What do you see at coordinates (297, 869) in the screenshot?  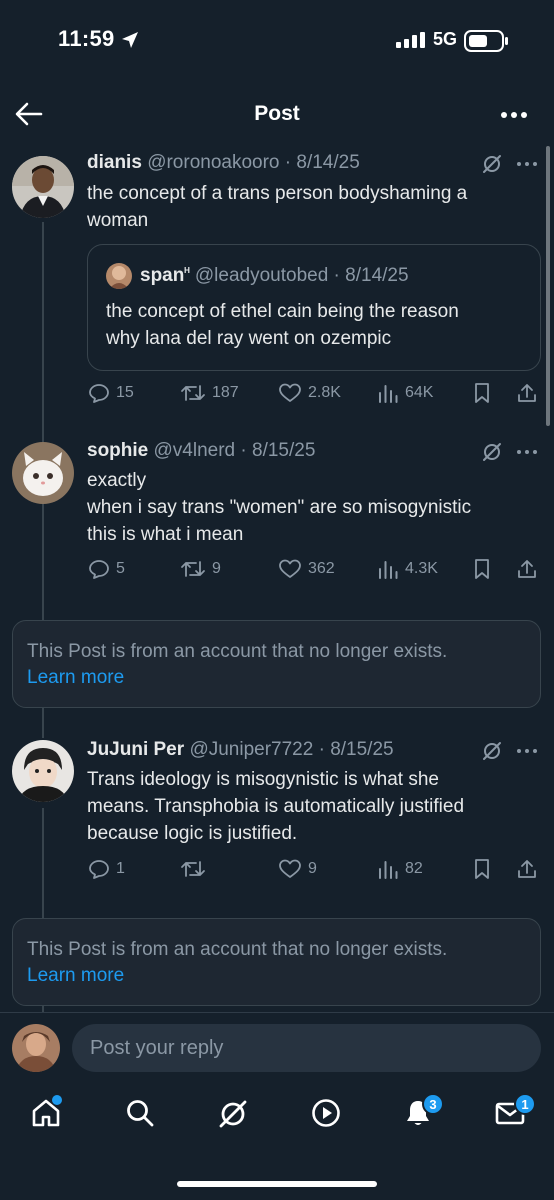 I see `like-button: 9` at bounding box center [297, 869].